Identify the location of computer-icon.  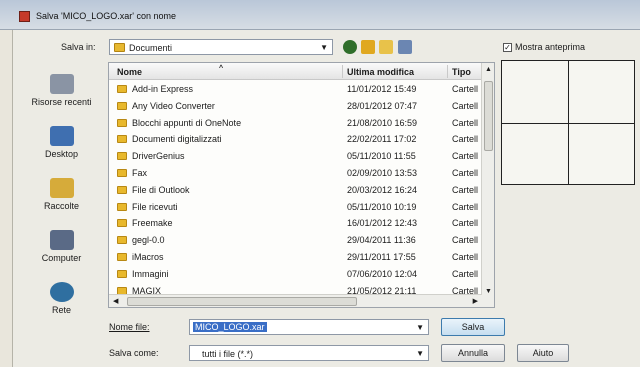
(61, 240).